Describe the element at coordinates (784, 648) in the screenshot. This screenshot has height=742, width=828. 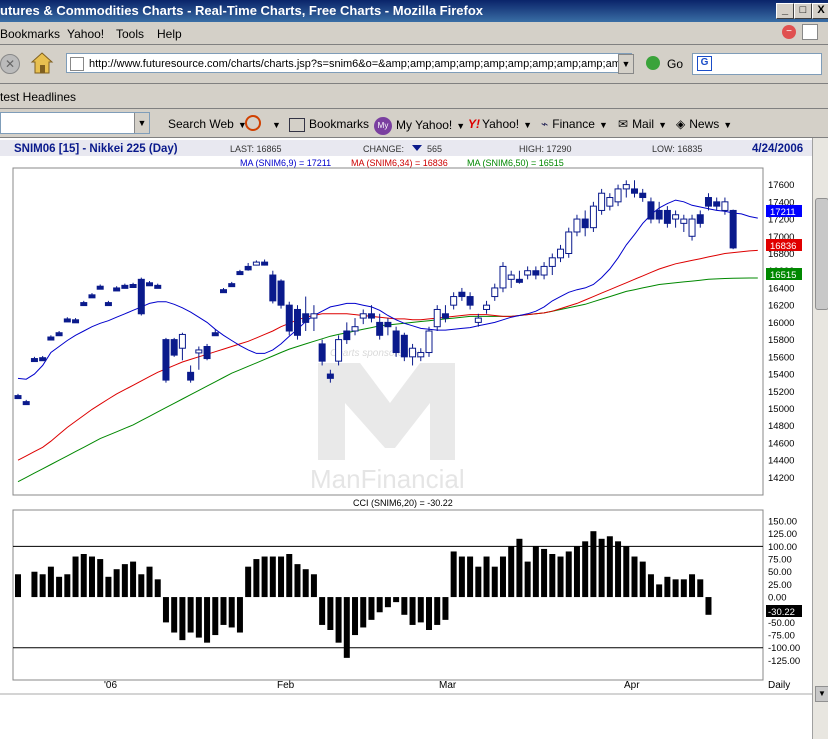
I see `cci-tick--100: -100.00` at that location.